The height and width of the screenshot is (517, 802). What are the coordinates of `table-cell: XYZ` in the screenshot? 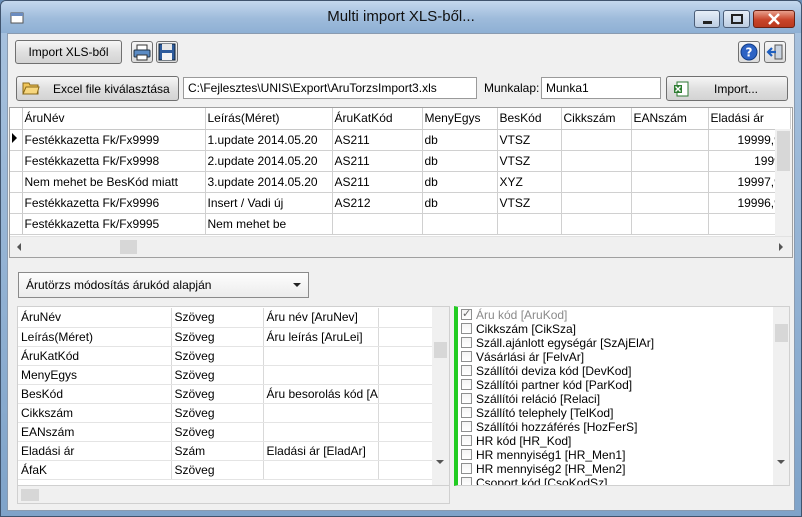 It's located at (529, 182).